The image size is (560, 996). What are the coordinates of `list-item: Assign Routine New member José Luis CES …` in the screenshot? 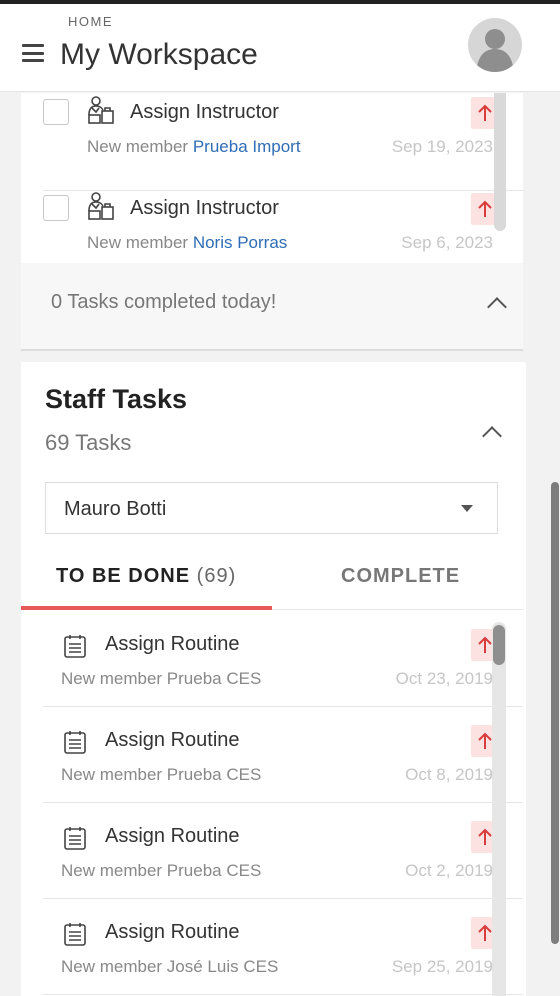 It's located at (283, 947).